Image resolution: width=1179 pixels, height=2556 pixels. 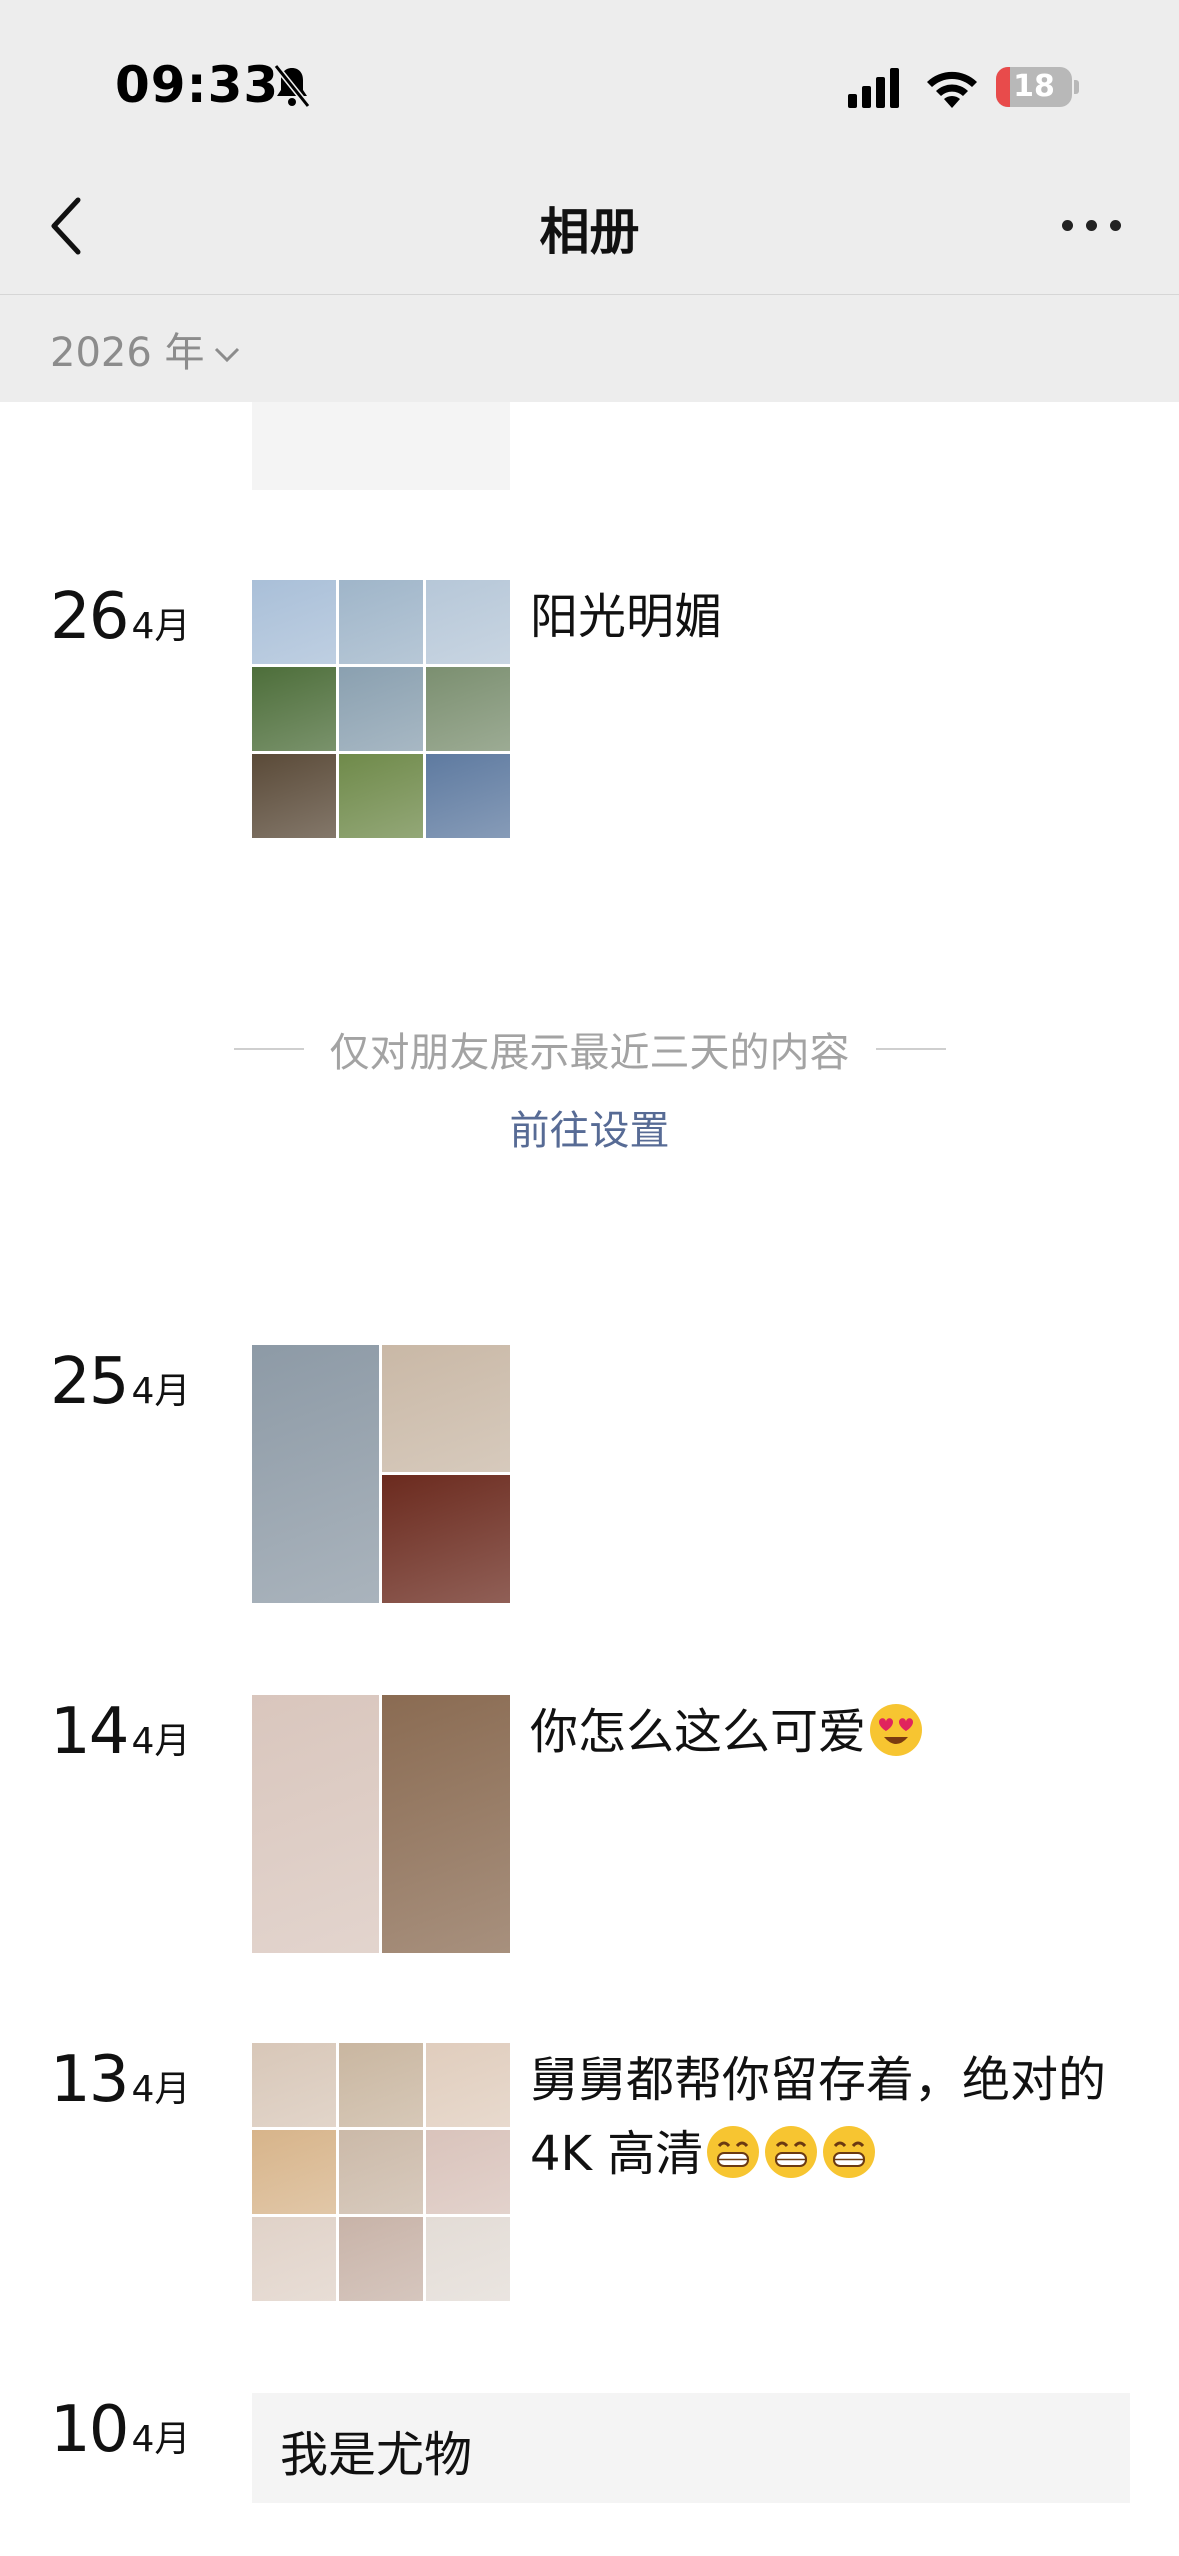 What do you see at coordinates (952, 89) in the screenshot?
I see `wifi-icon` at bounding box center [952, 89].